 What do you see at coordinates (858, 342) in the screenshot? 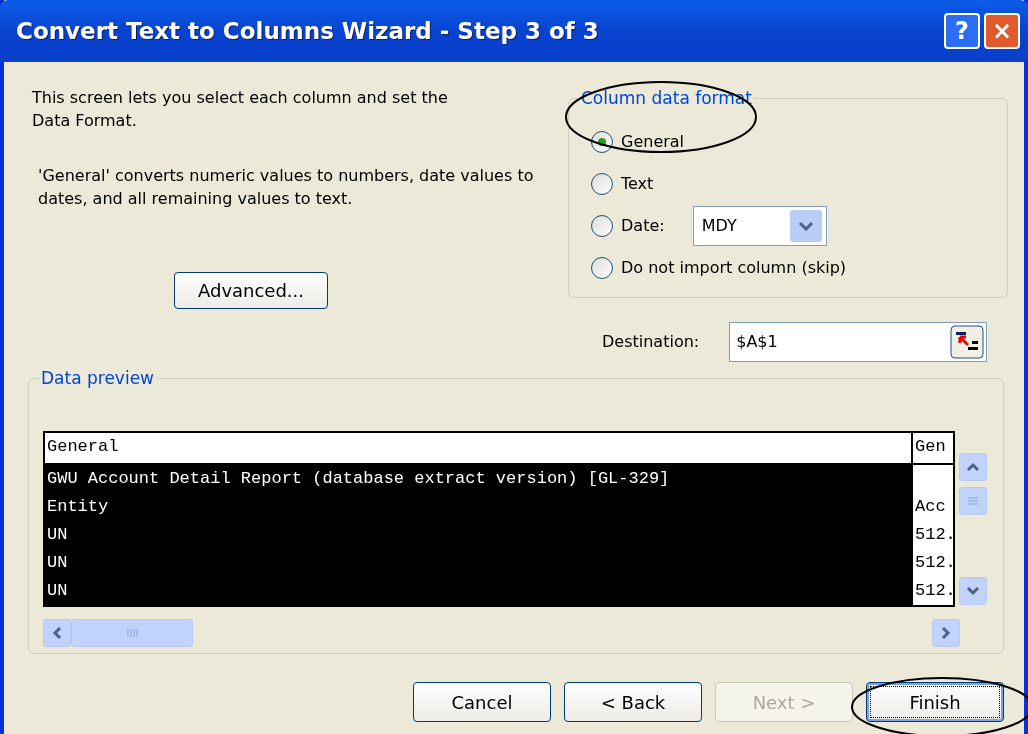
I see `destination-field: $A$1` at bounding box center [858, 342].